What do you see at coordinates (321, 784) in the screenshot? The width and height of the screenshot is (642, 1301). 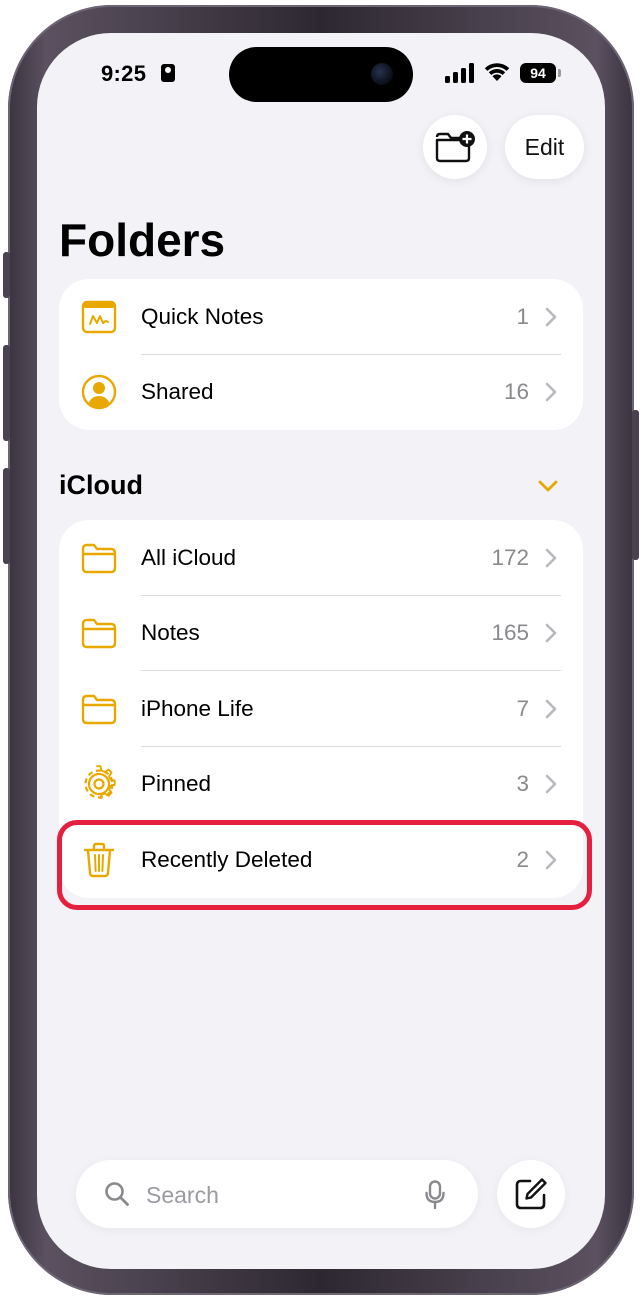 I see `folder-row-pinned: Pinned 3` at bounding box center [321, 784].